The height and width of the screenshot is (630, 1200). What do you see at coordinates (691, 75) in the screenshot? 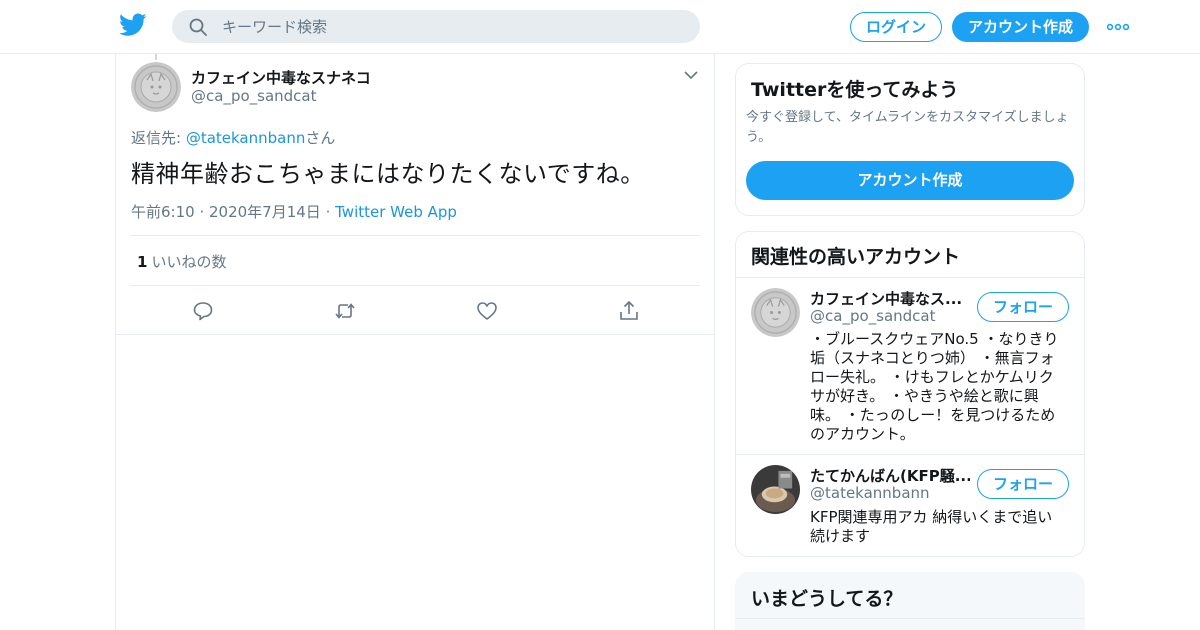
I see `chevron-down-icon` at bounding box center [691, 75].